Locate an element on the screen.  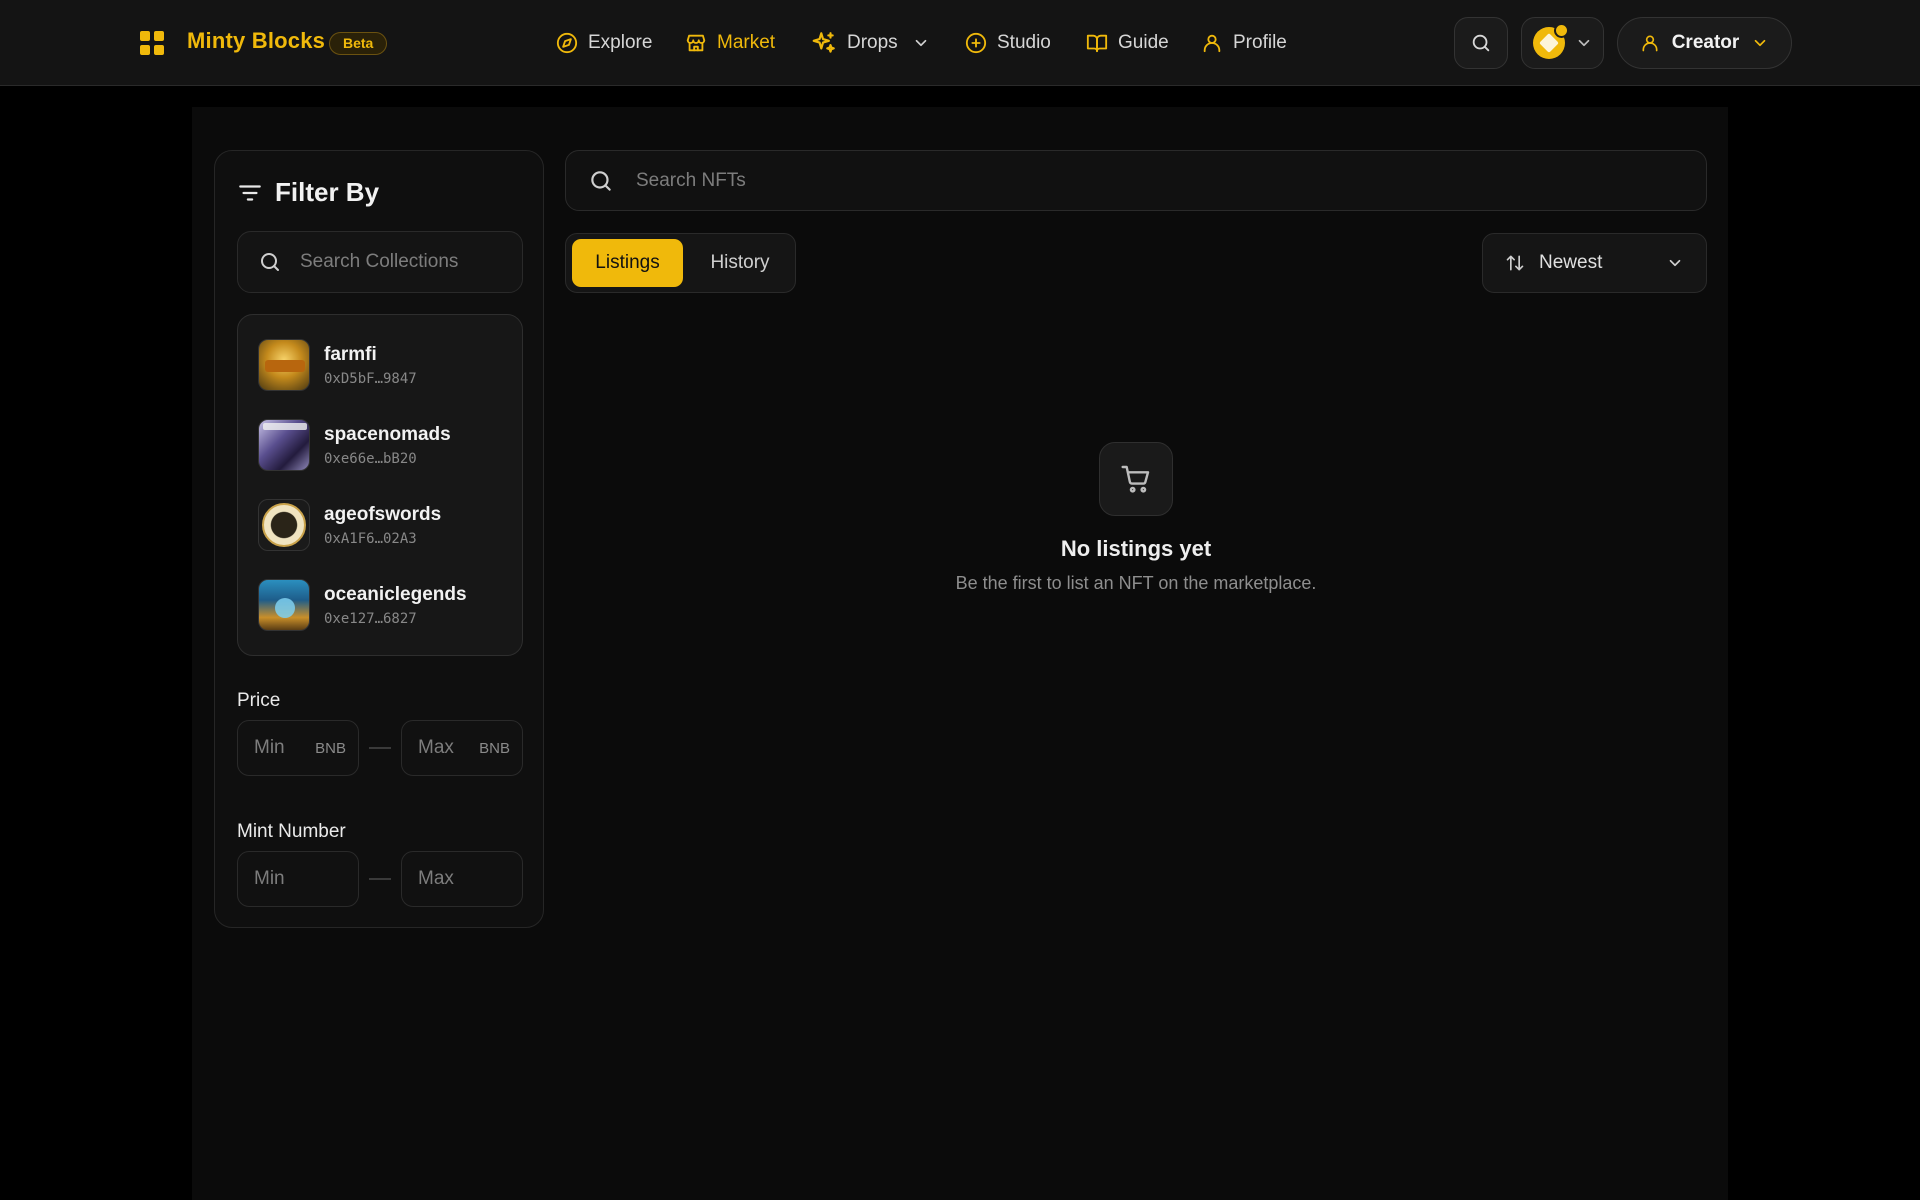
price-label: Price is located at coordinates (259, 700).